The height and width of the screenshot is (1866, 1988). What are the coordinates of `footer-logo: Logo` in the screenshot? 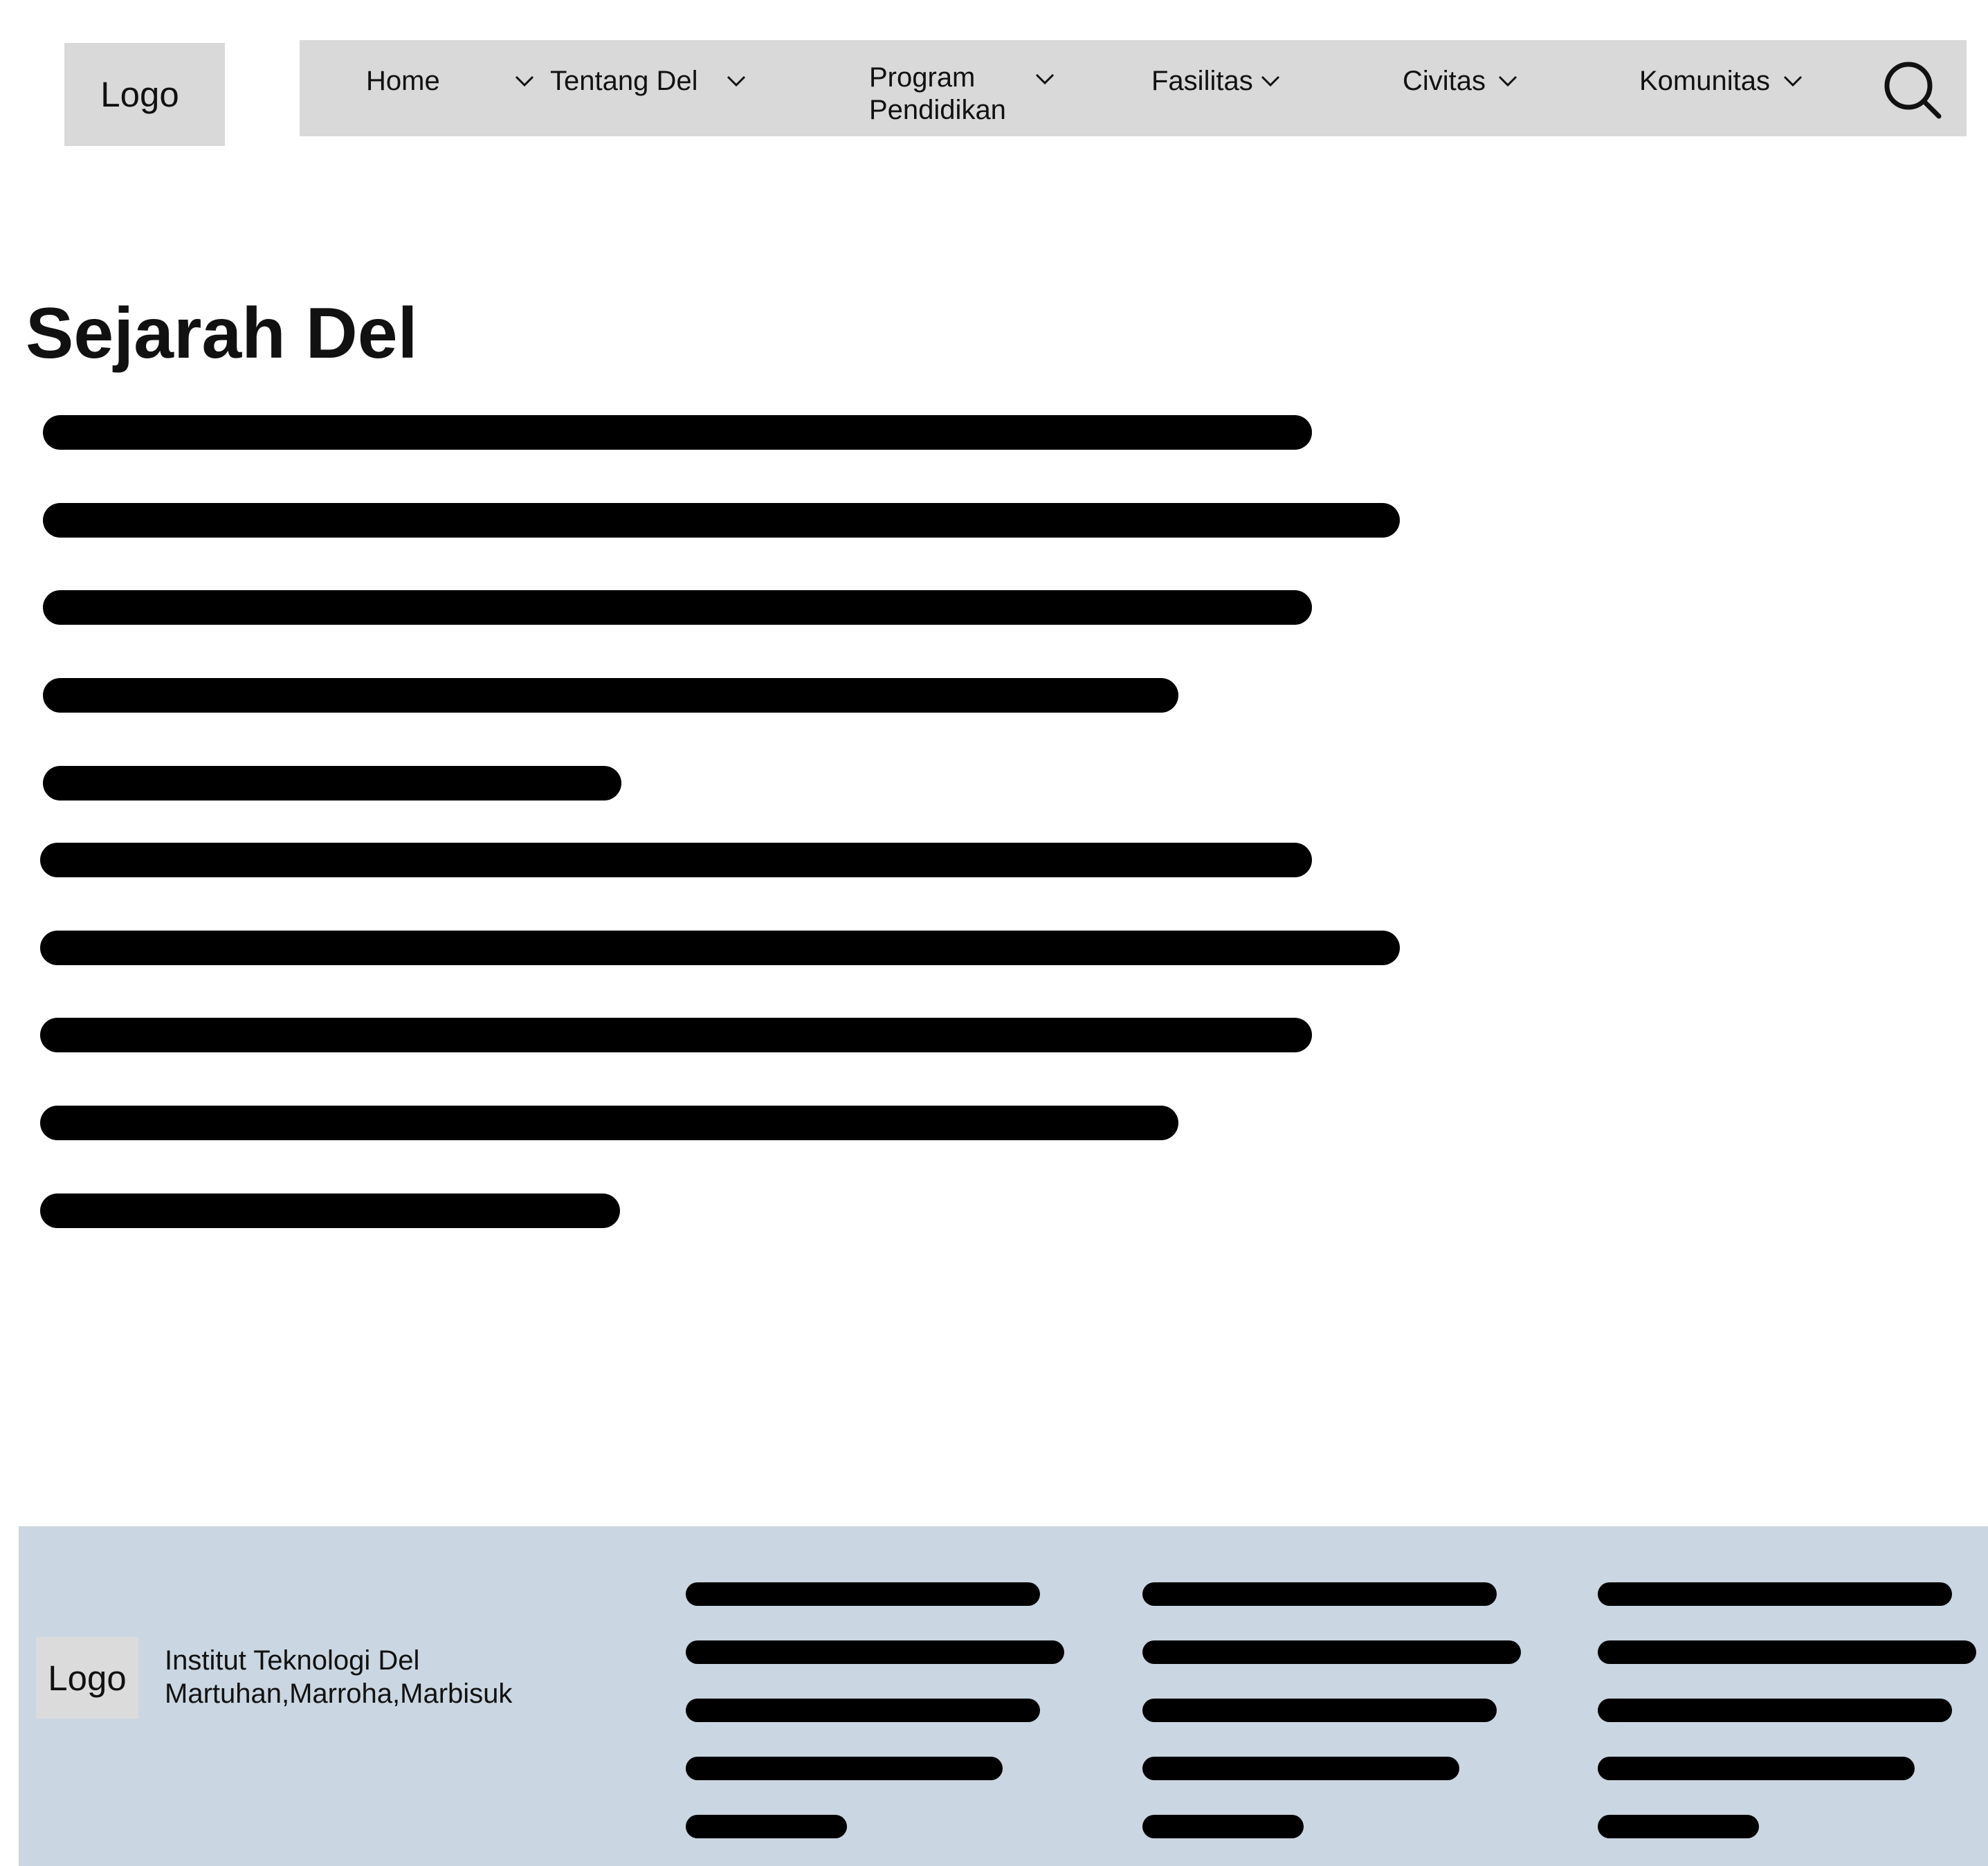 It's located at (87, 1678).